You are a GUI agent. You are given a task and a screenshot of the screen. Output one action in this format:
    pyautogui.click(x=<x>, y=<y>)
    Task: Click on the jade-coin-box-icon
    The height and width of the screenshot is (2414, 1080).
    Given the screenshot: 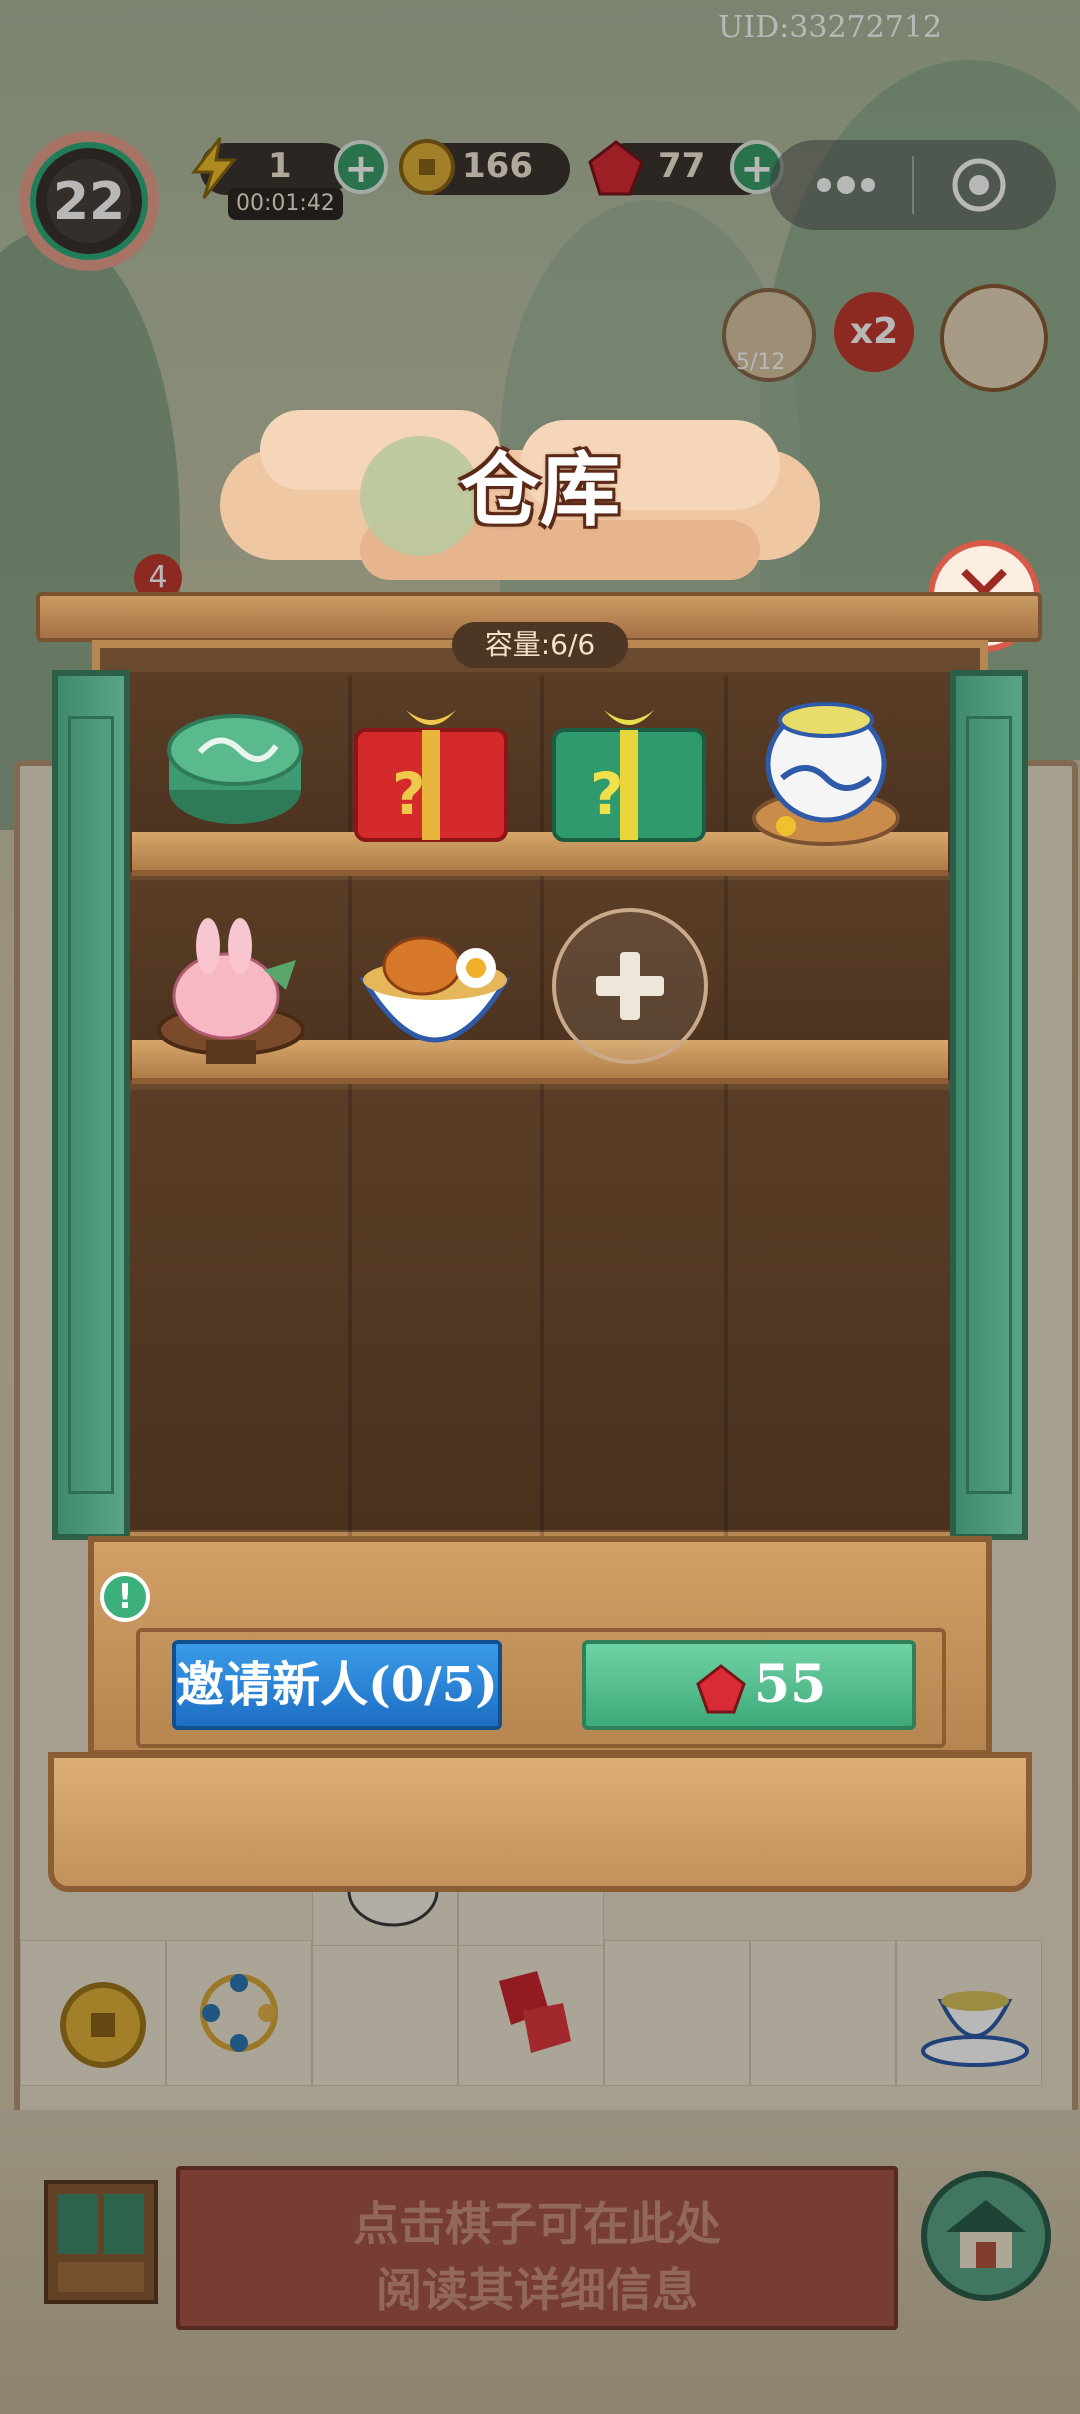 What is the action you would take?
    pyautogui.click(x=235, y=769)
    